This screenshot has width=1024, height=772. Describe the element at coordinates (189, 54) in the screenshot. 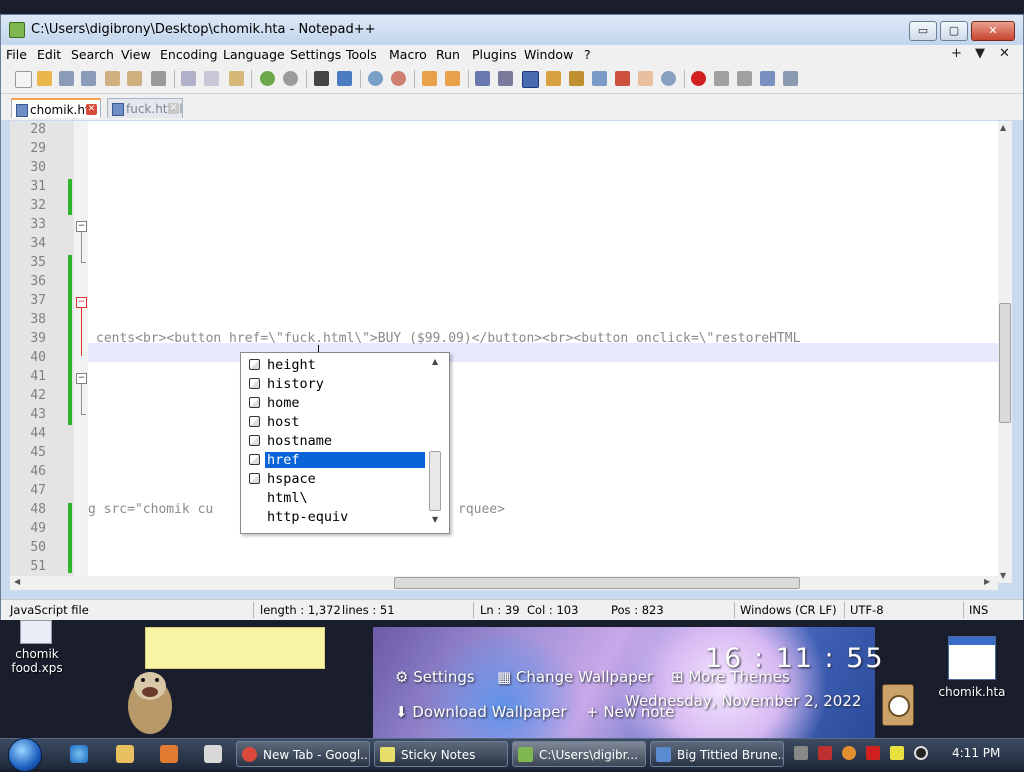

I see `menu-encoding: Encoding` at that location.